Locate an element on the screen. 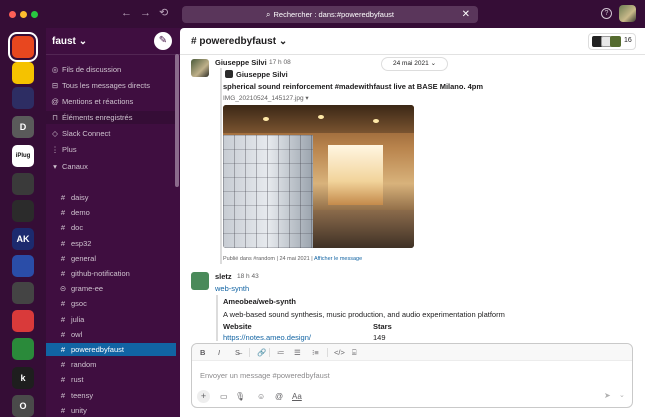  channel-item-unity: # unity is located at coordinates (111, 410).